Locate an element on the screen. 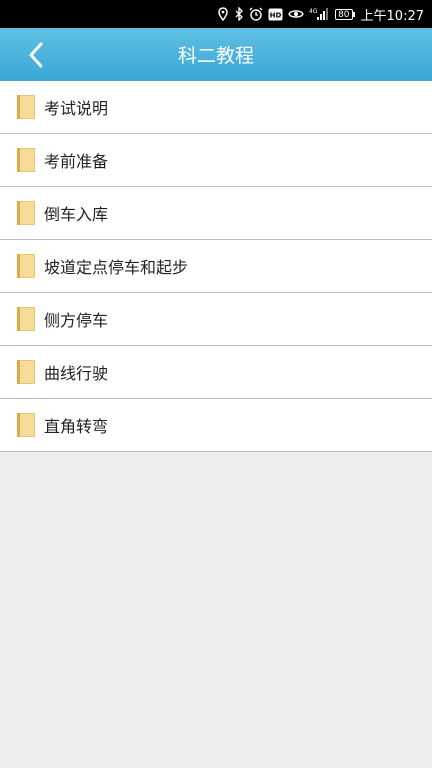  list-item-label: 考试说明 is located at coordinates (76, 108).